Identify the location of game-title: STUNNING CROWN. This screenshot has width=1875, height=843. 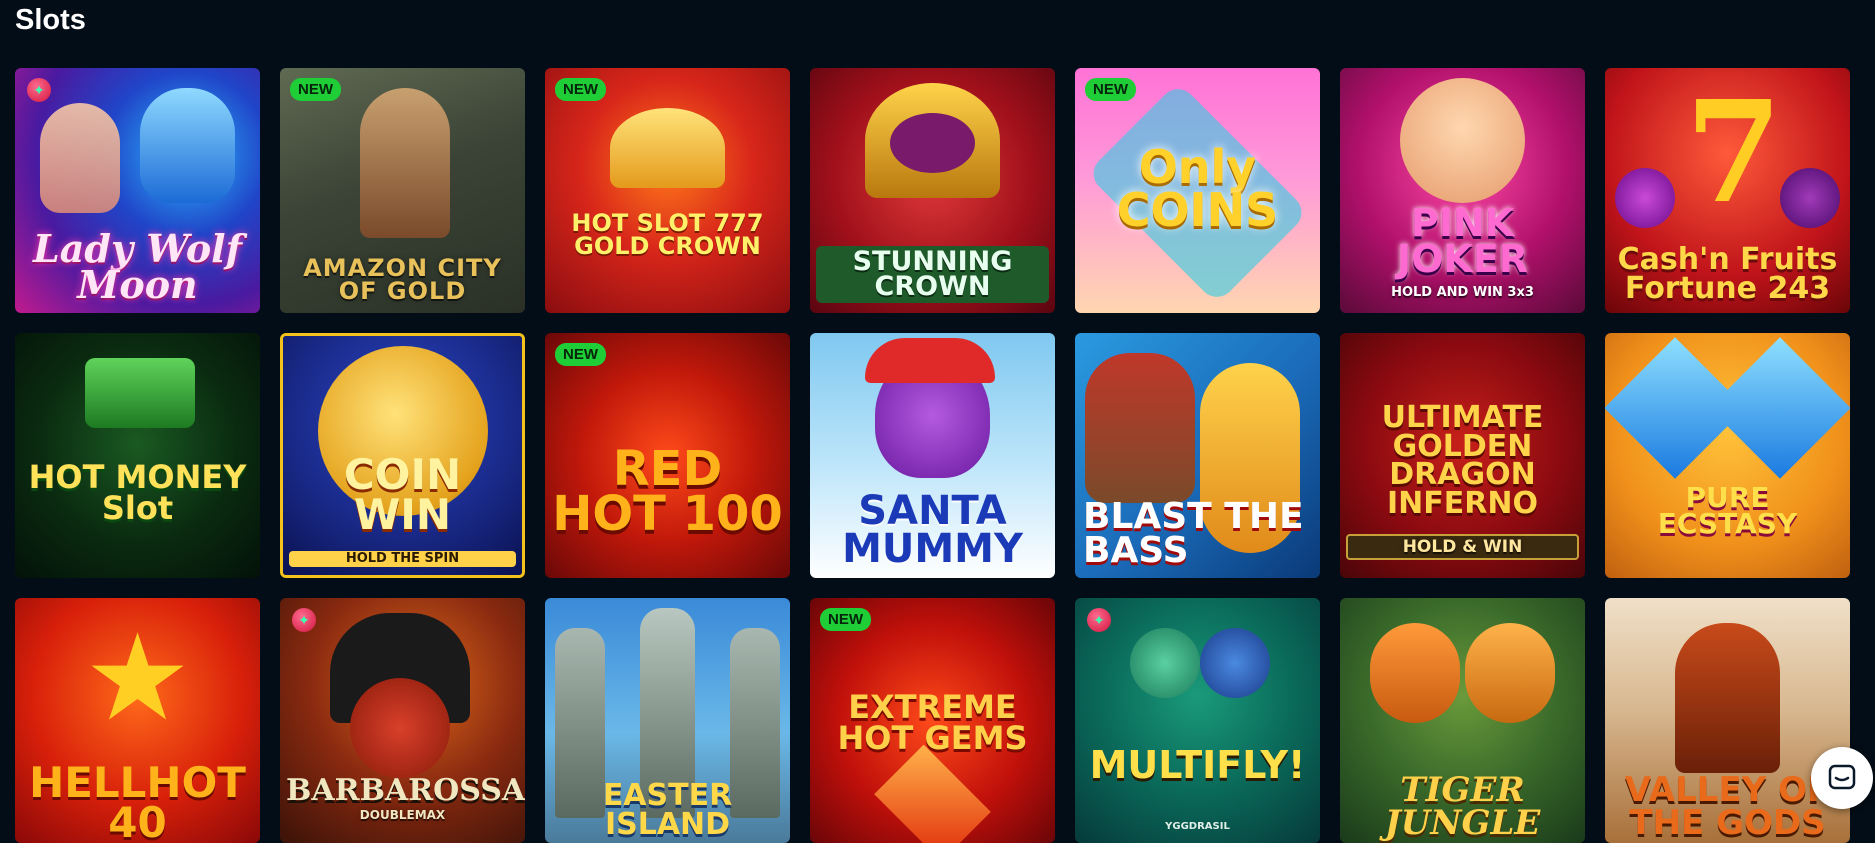
(932, 274).